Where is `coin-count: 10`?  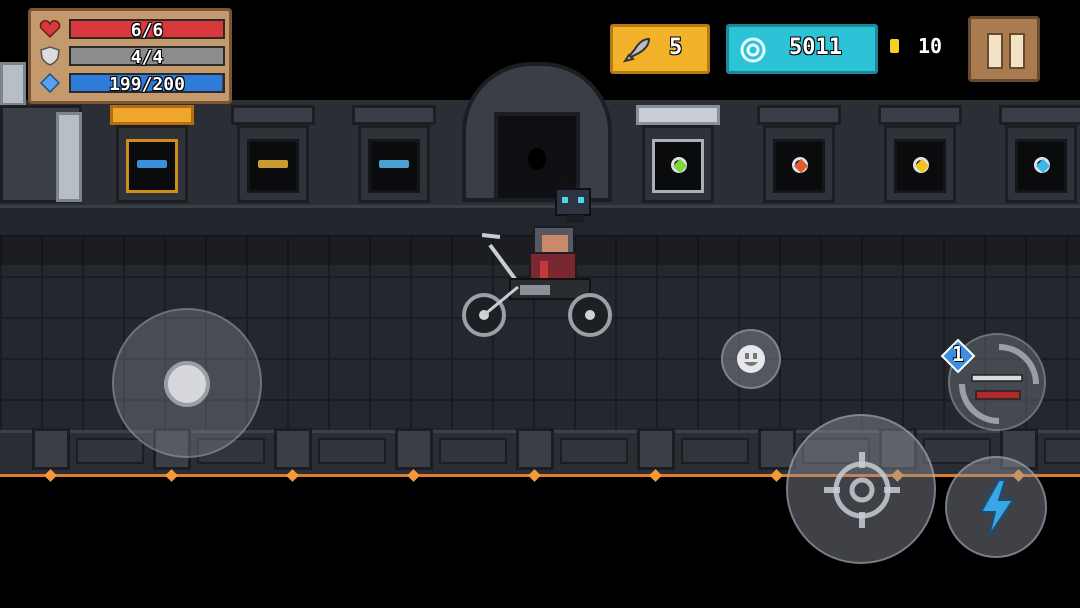
coin-count: 10 is located at coordinates (930, 46).